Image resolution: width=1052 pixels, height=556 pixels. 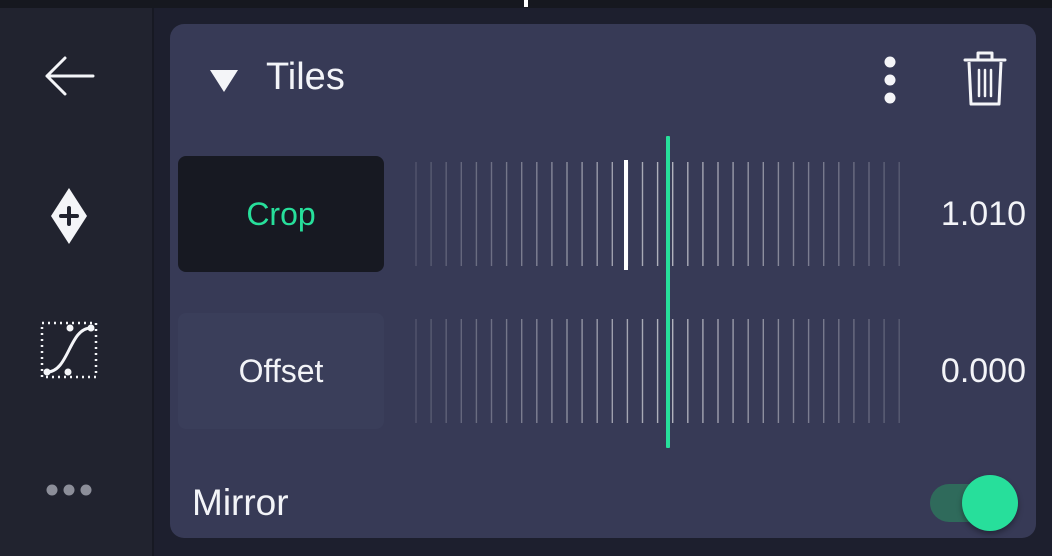 I want to click on easing-curve-icon, so click(x=69, y=350).